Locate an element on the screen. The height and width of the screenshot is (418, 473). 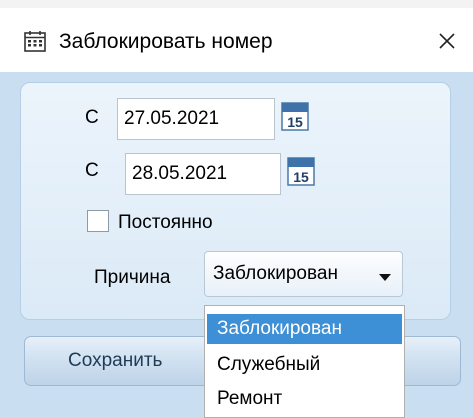
from-date-label: С is located at coordinates (92, 117).